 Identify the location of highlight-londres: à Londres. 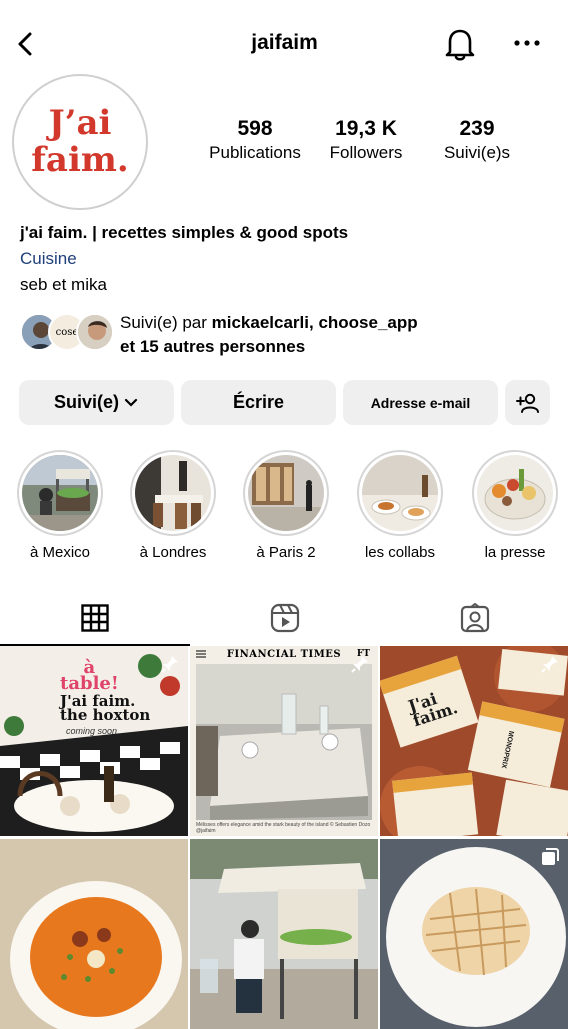
(173, 505).